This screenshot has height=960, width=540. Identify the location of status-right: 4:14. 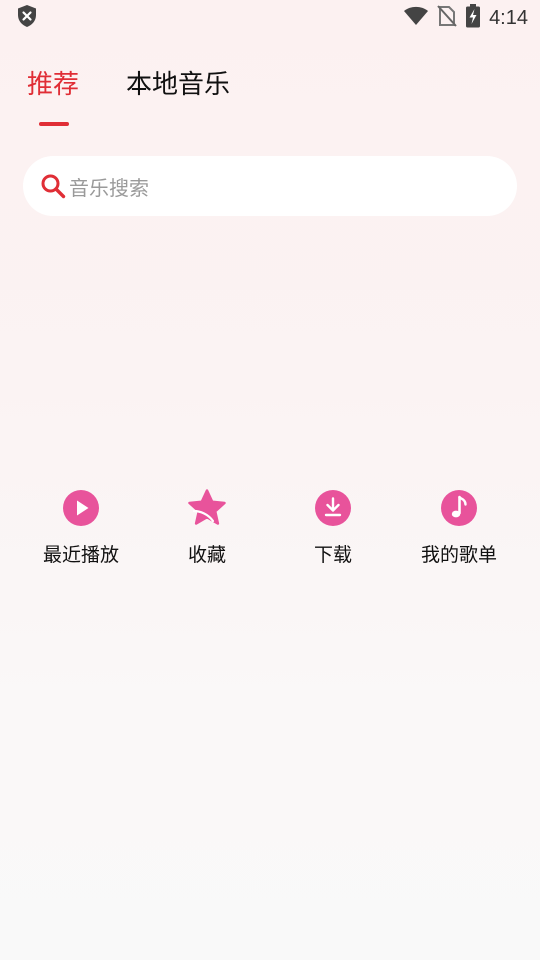
(465, 18).